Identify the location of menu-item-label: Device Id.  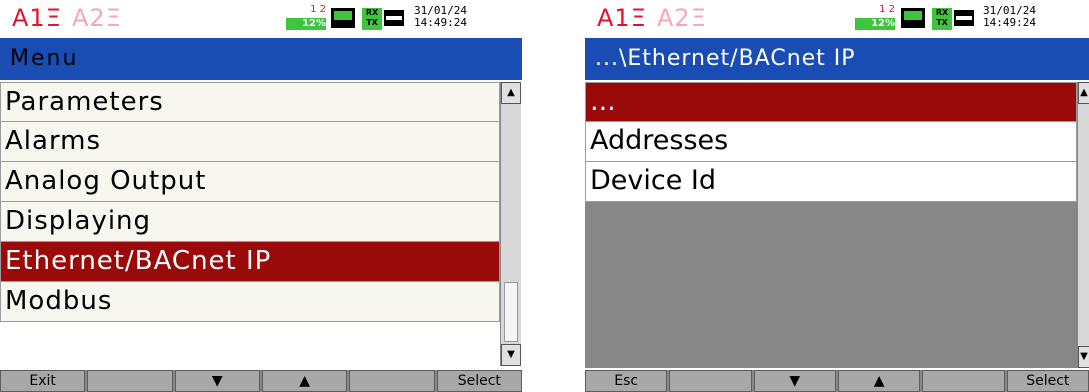
(653, 180).